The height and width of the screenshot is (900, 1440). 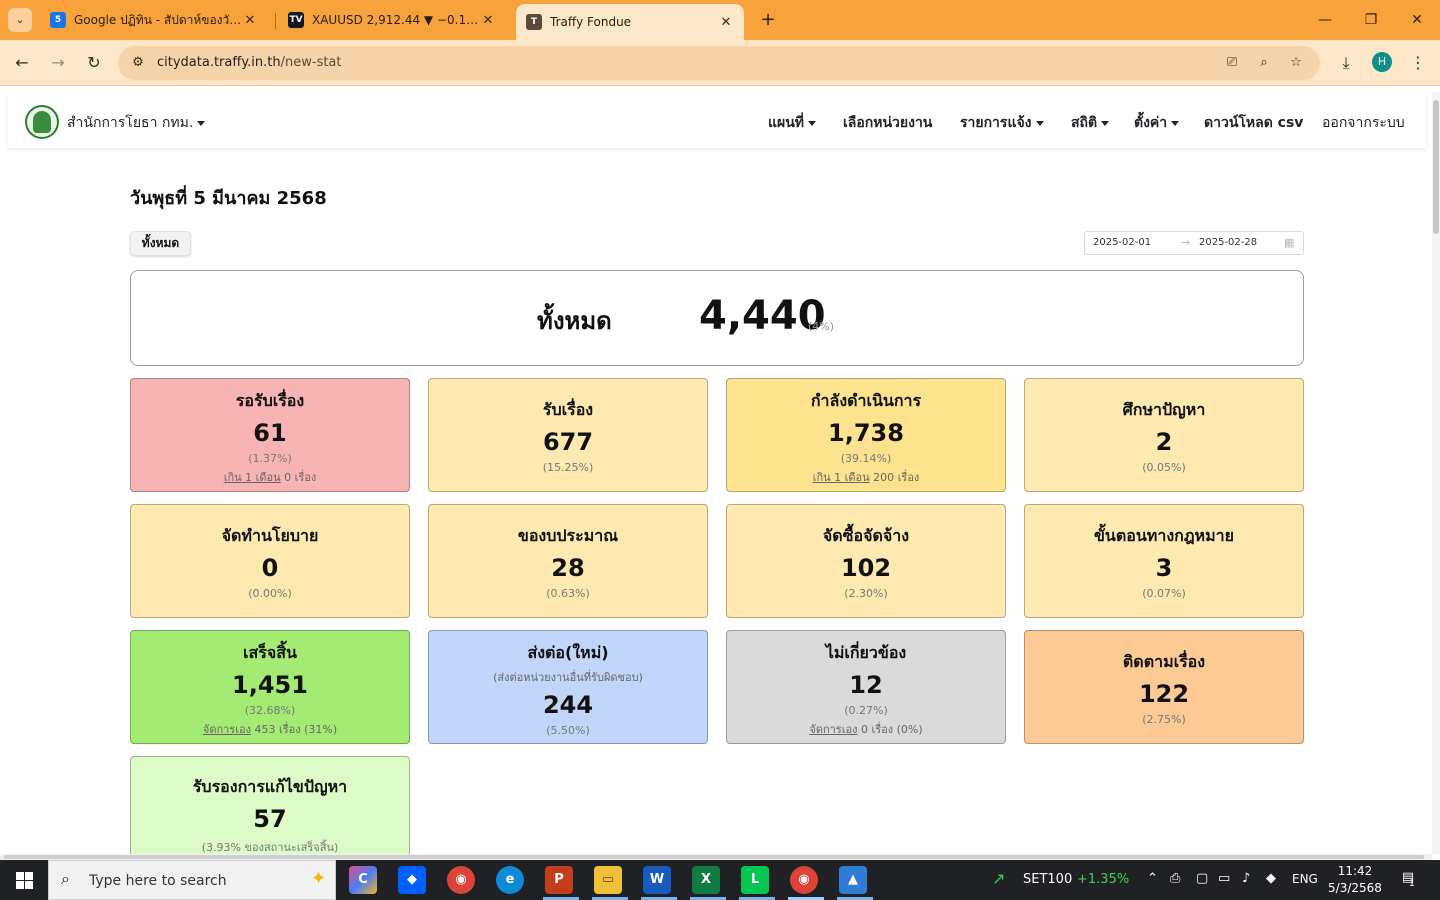 I want to click on tab-traffy-fondue: T Traffy Fondue ✕, so click(x=630, y=22).